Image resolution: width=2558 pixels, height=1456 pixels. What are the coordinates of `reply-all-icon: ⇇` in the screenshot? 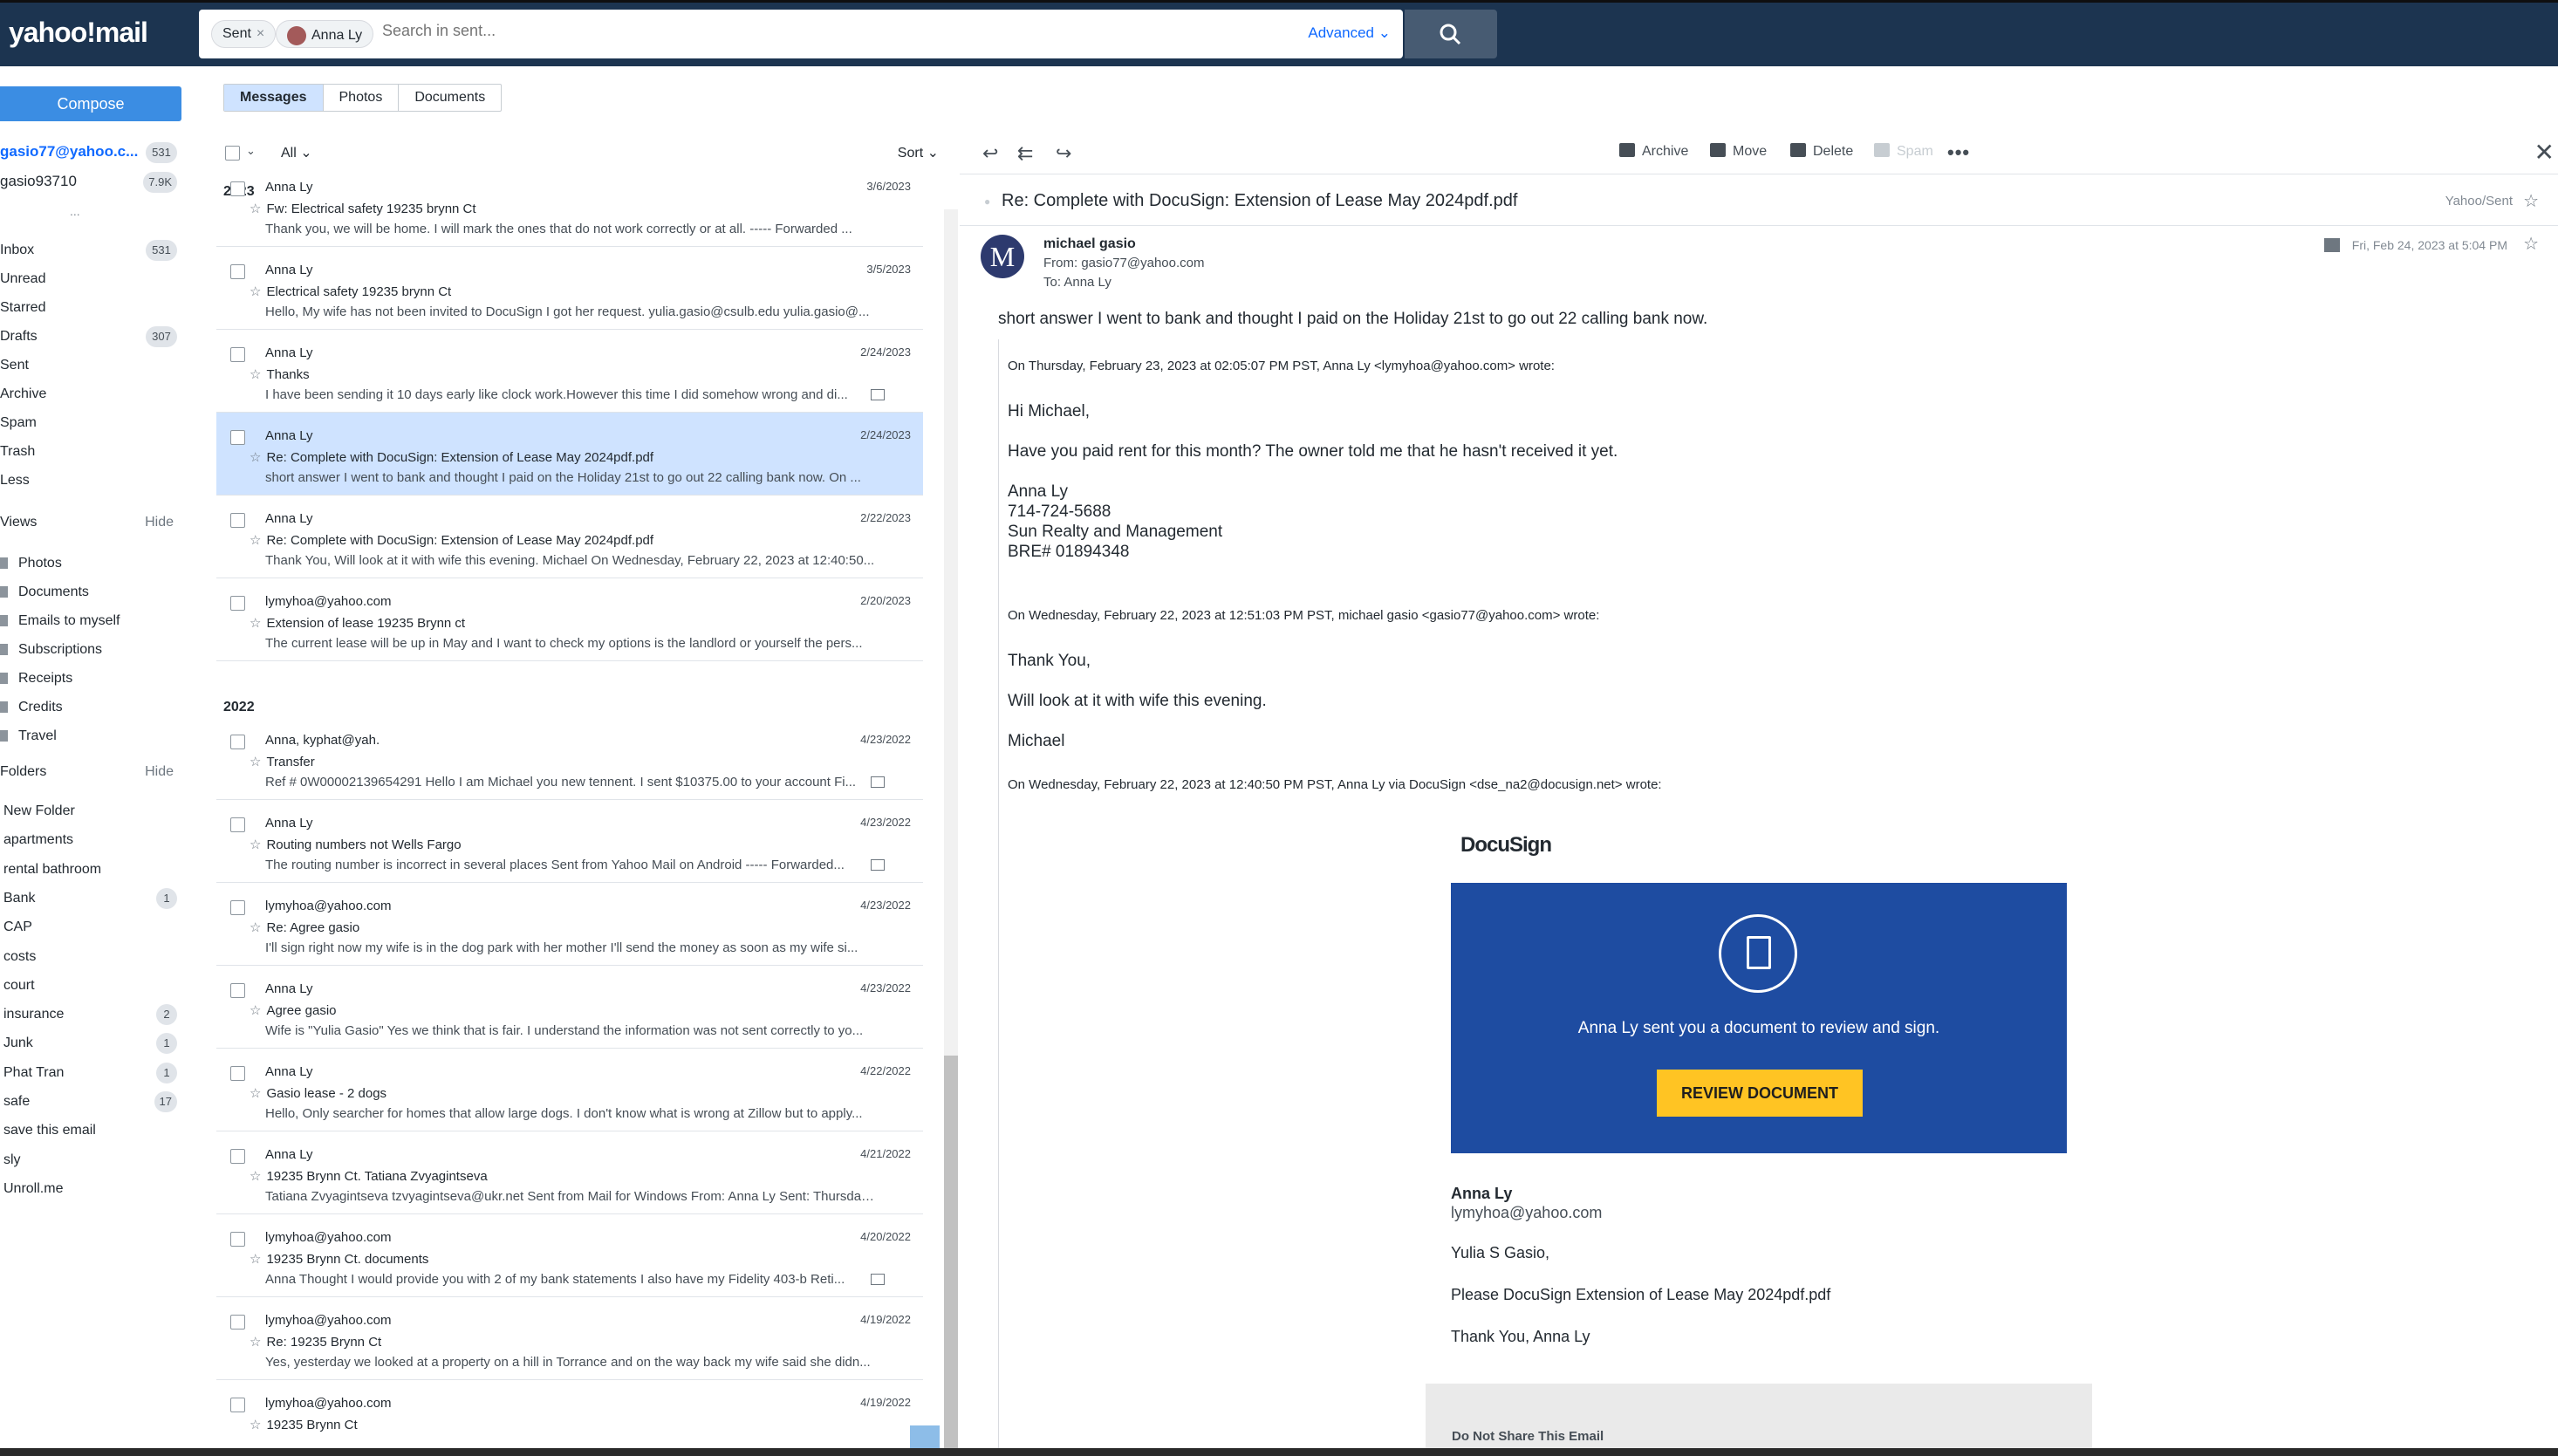 It's located at (1025, 153).